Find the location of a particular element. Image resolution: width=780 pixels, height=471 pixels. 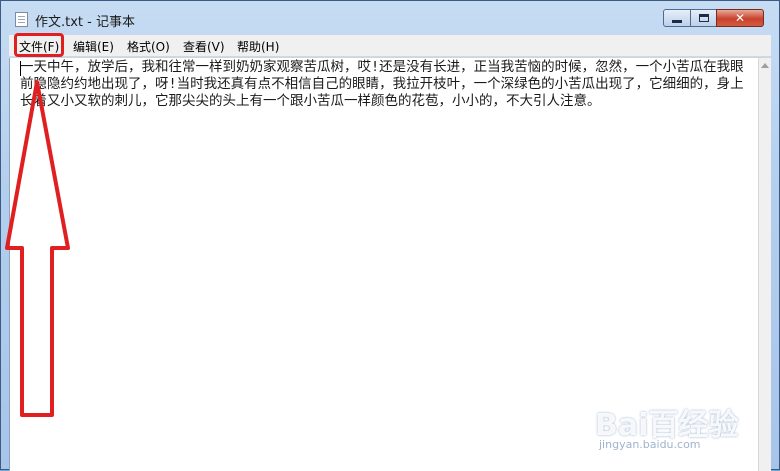

maximize-button is located at coordinates (703, 18).